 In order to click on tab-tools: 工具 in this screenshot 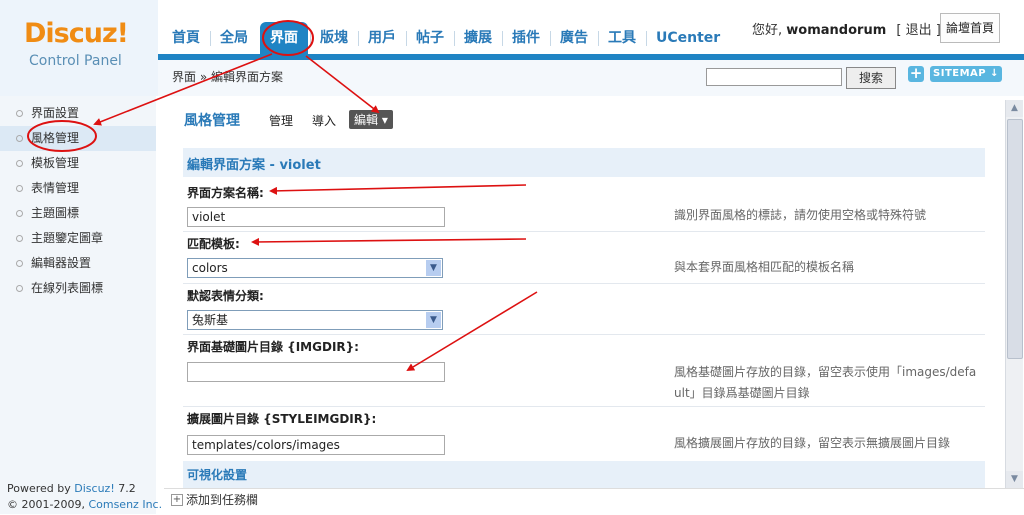, I will do `click(622, 38)`.